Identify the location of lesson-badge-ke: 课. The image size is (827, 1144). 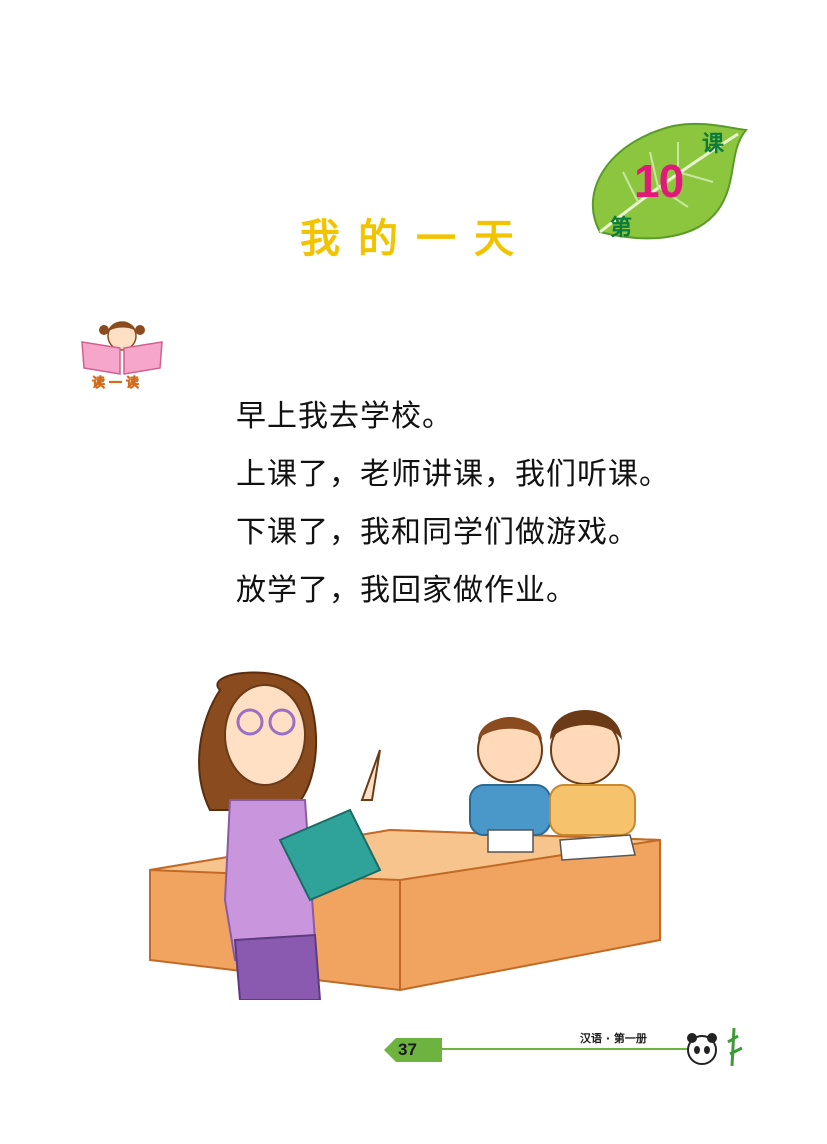
(713, 144).